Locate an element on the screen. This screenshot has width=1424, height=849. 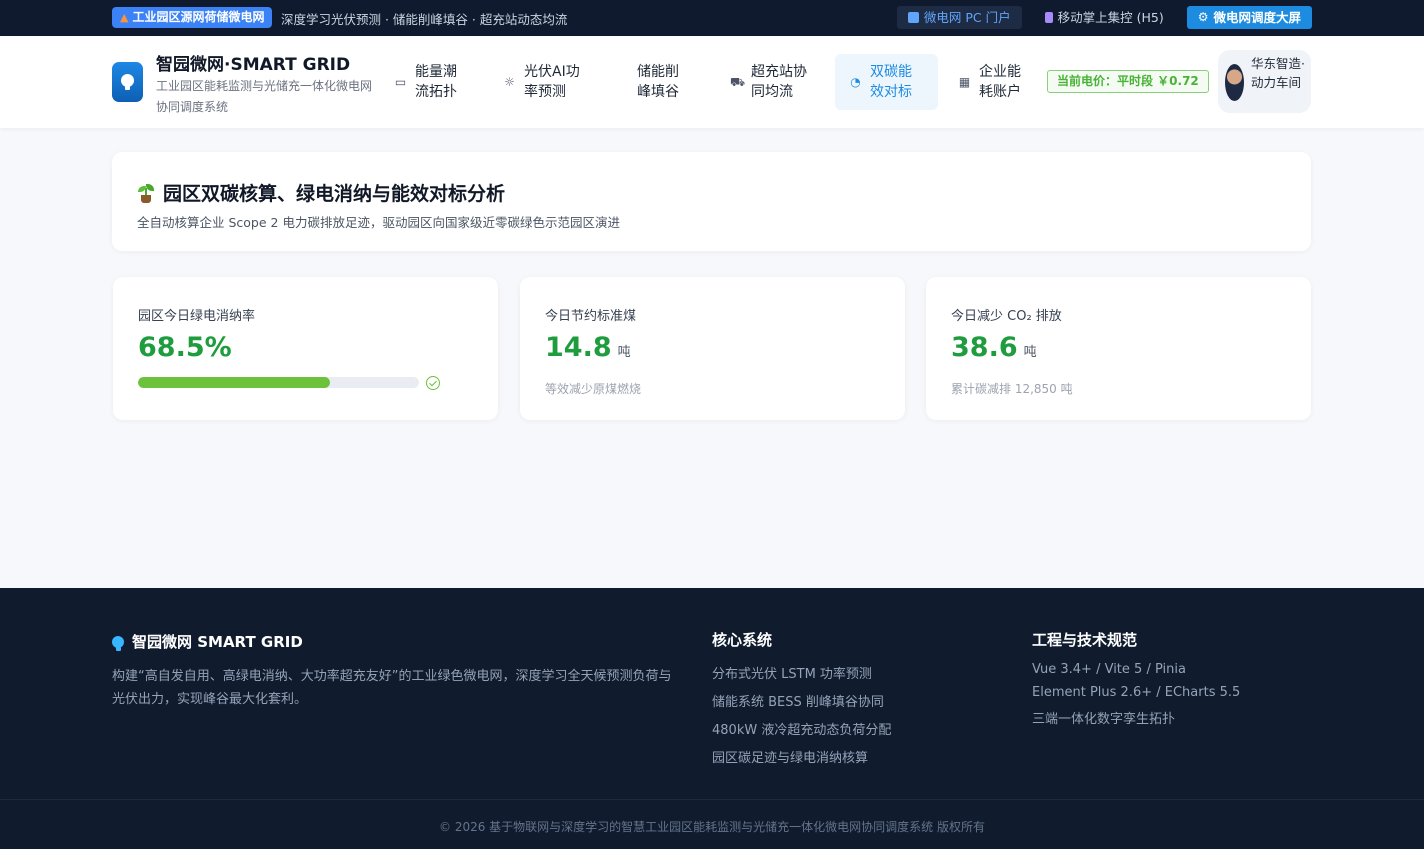
monitor-icon: ▭ is located at coordinates (400, 81).